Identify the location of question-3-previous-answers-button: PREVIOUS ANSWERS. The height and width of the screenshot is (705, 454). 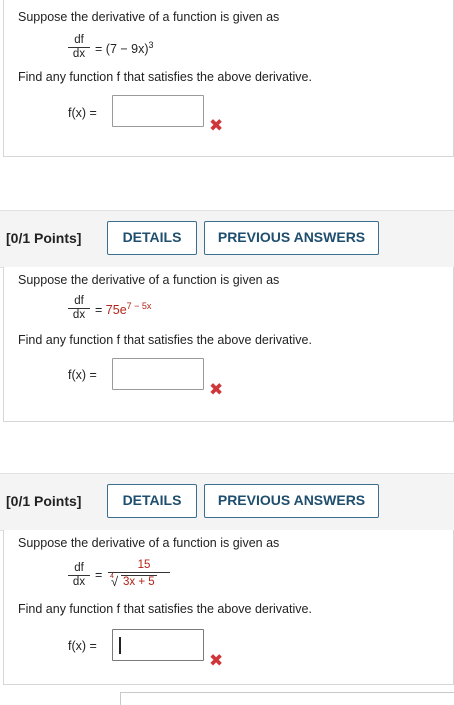
(291, 501).